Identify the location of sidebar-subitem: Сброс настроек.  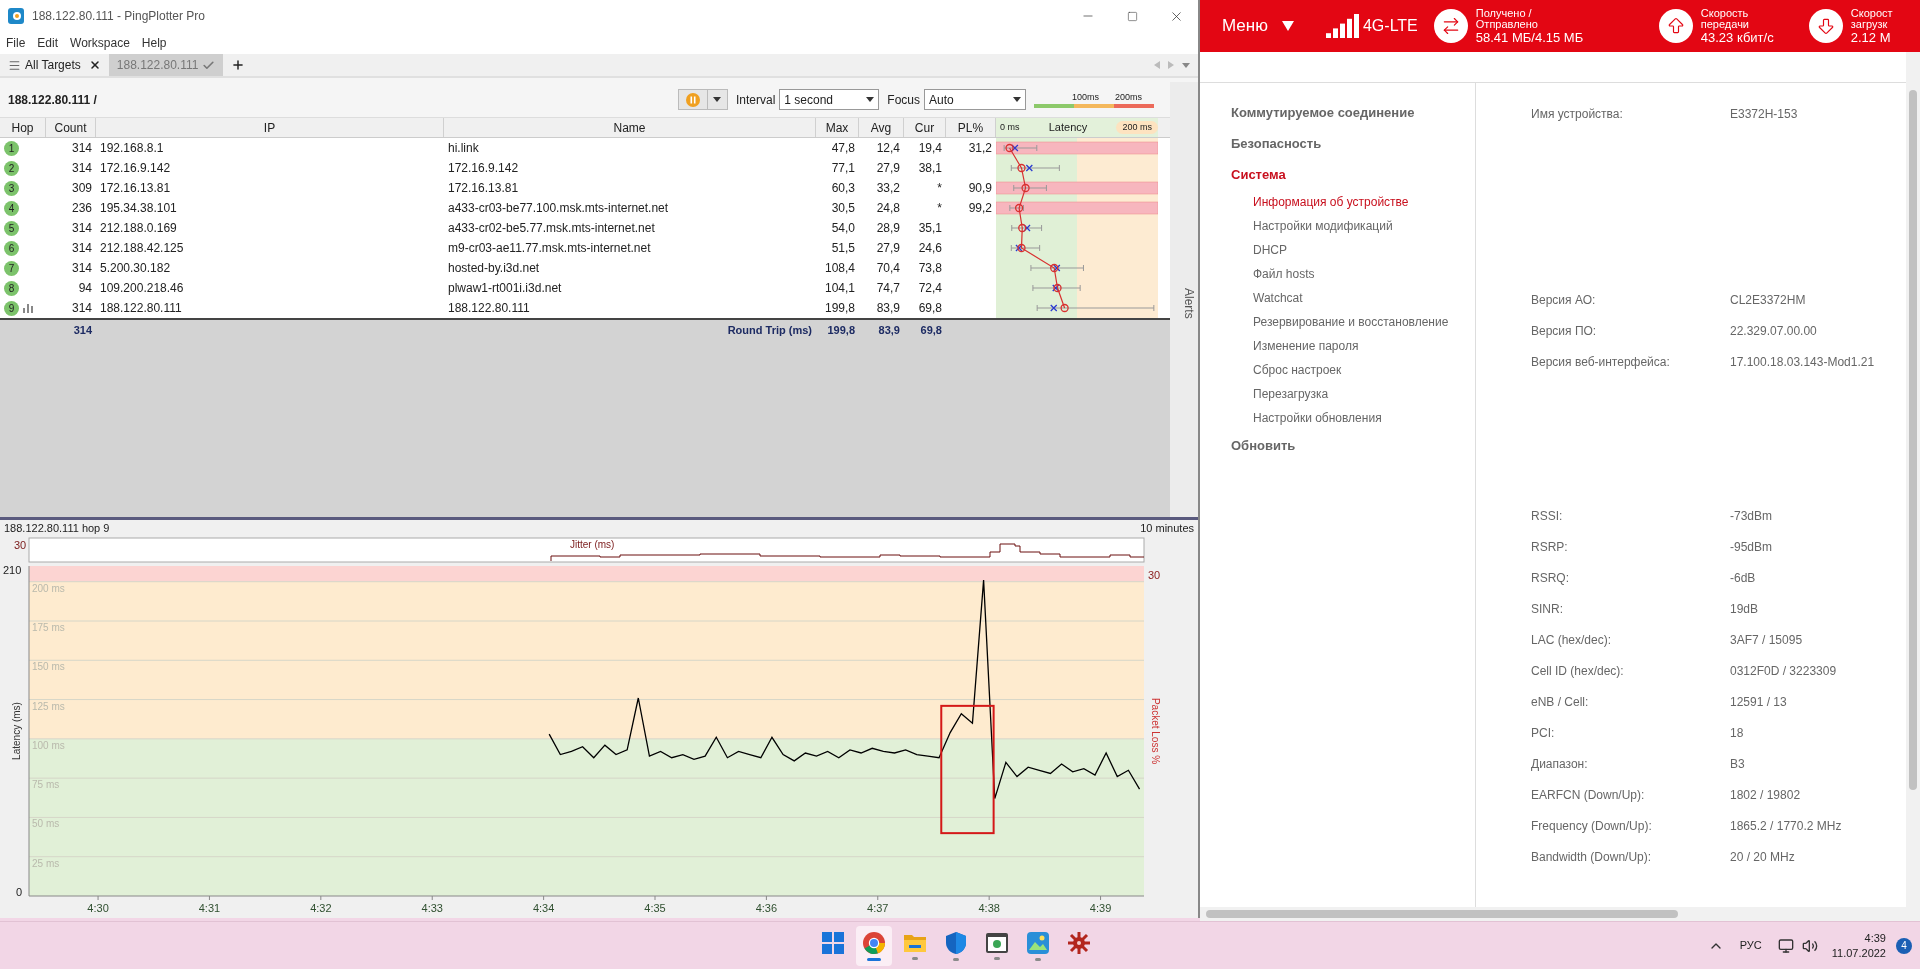
(1353, 370).